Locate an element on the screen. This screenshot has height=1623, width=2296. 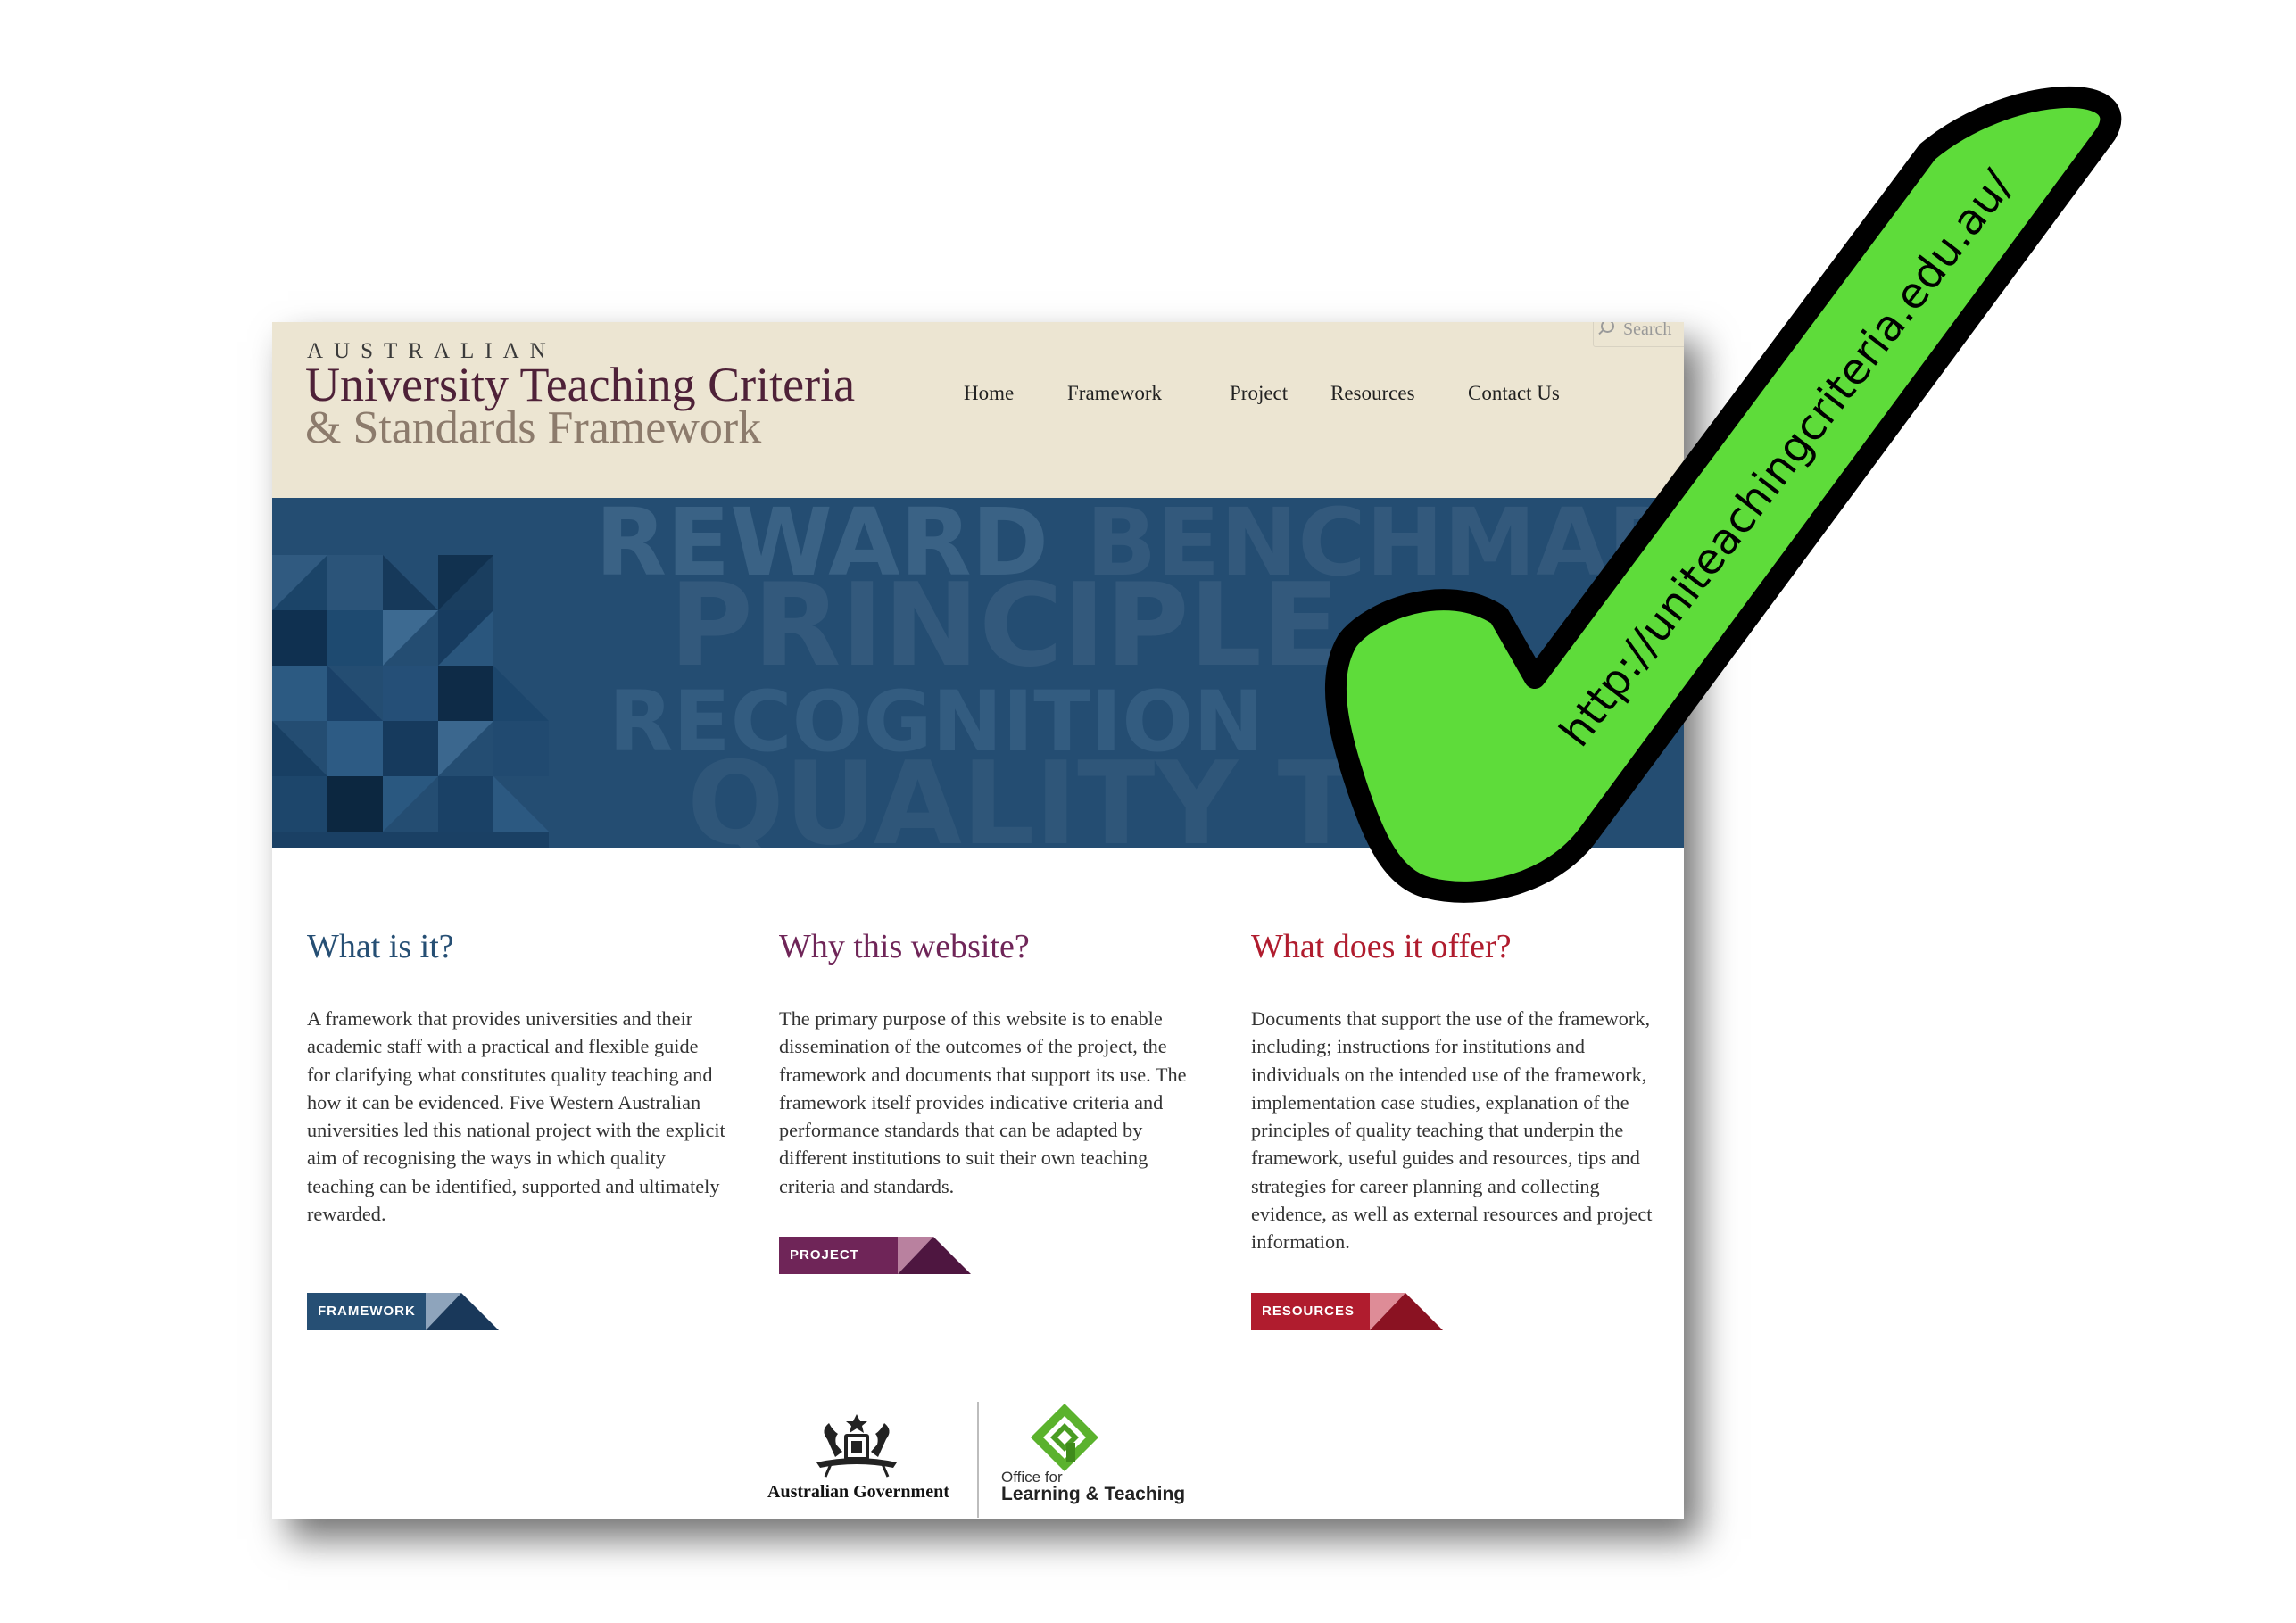
checkmark-url-text: http://uniteachingcriteria.edu.au/ is located at coordinates (1787, 458).